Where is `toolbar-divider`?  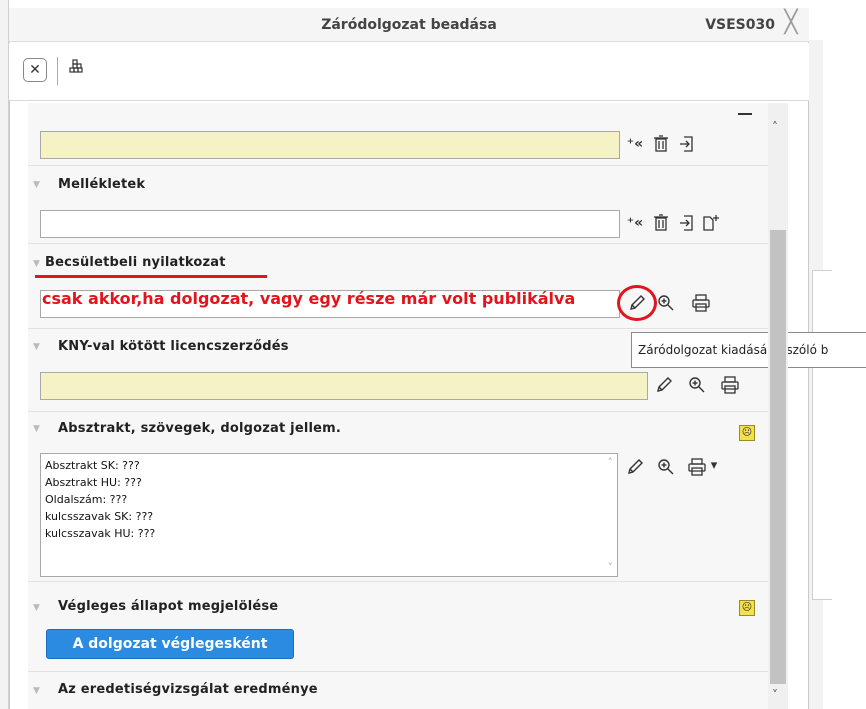 toolbar-divider is located at coordinates (57, 71).